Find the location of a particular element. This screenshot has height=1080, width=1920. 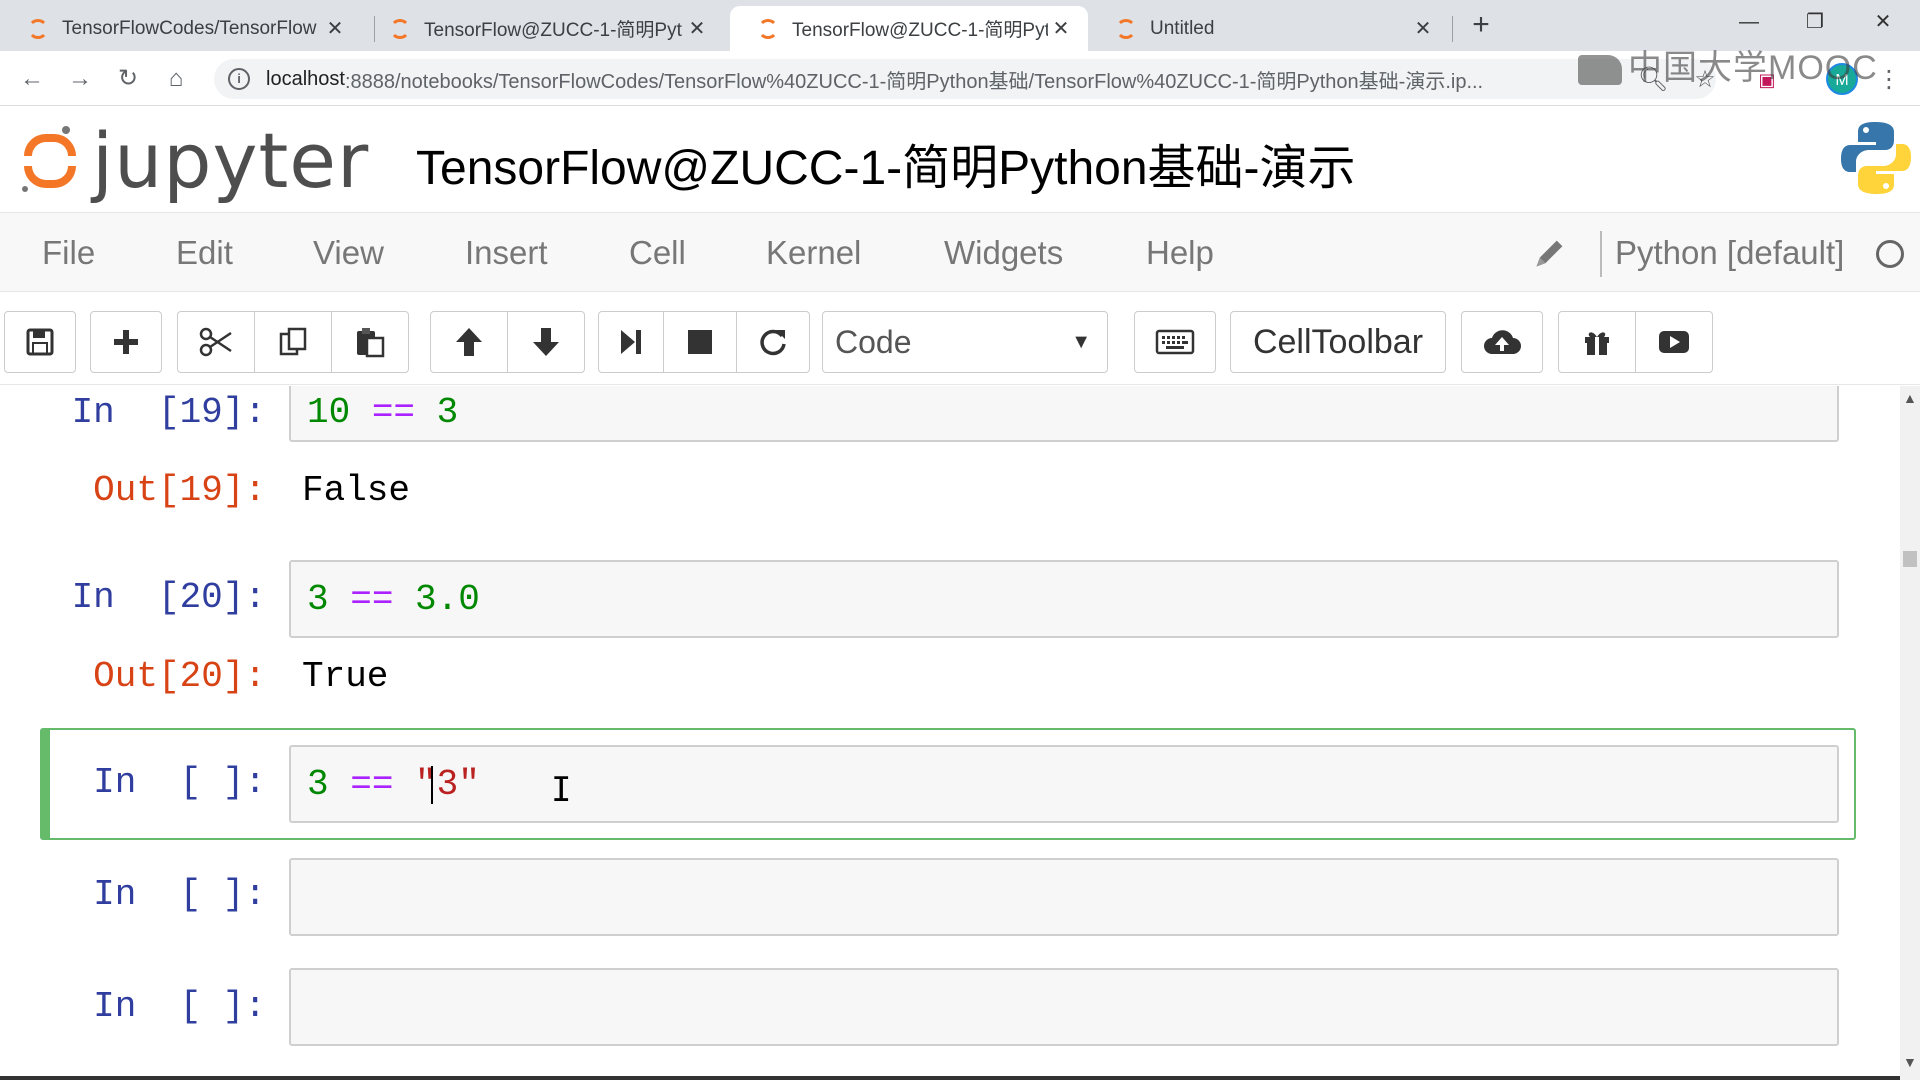

jupyter-header: jupyter TensorFlow@ZUCC-1-简明Python基础-演示 is located at coordinates (960, 159).